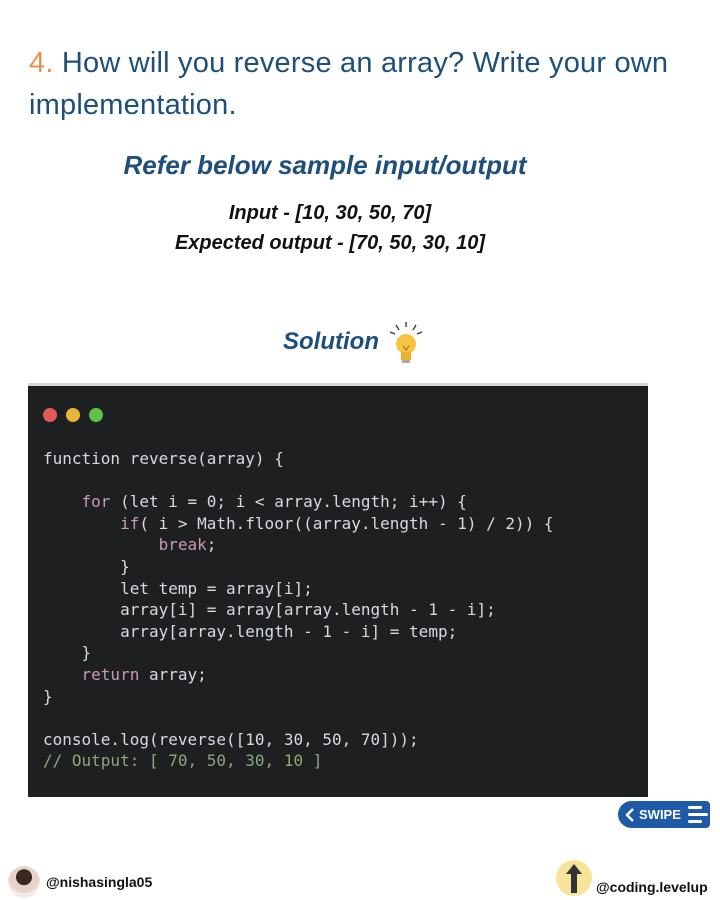 The width and height of the screenshot is (720, 900). I want to click on swipe-label: SWIPE, so click(660, 814).